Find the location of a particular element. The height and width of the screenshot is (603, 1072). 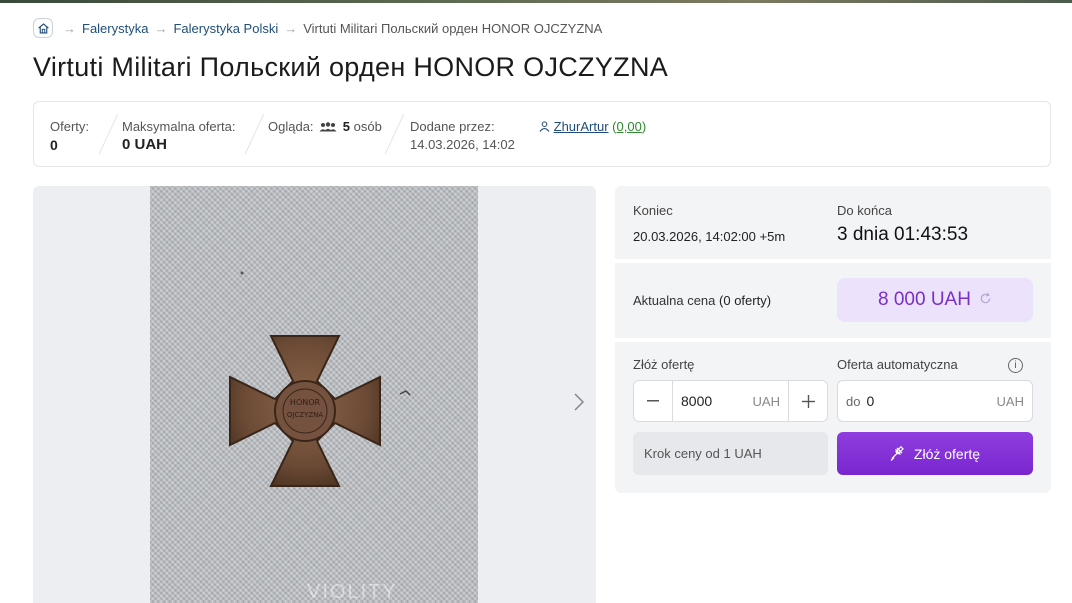

medal-image: HONOR OJCZYZNA is located at coordinates (320, 379).